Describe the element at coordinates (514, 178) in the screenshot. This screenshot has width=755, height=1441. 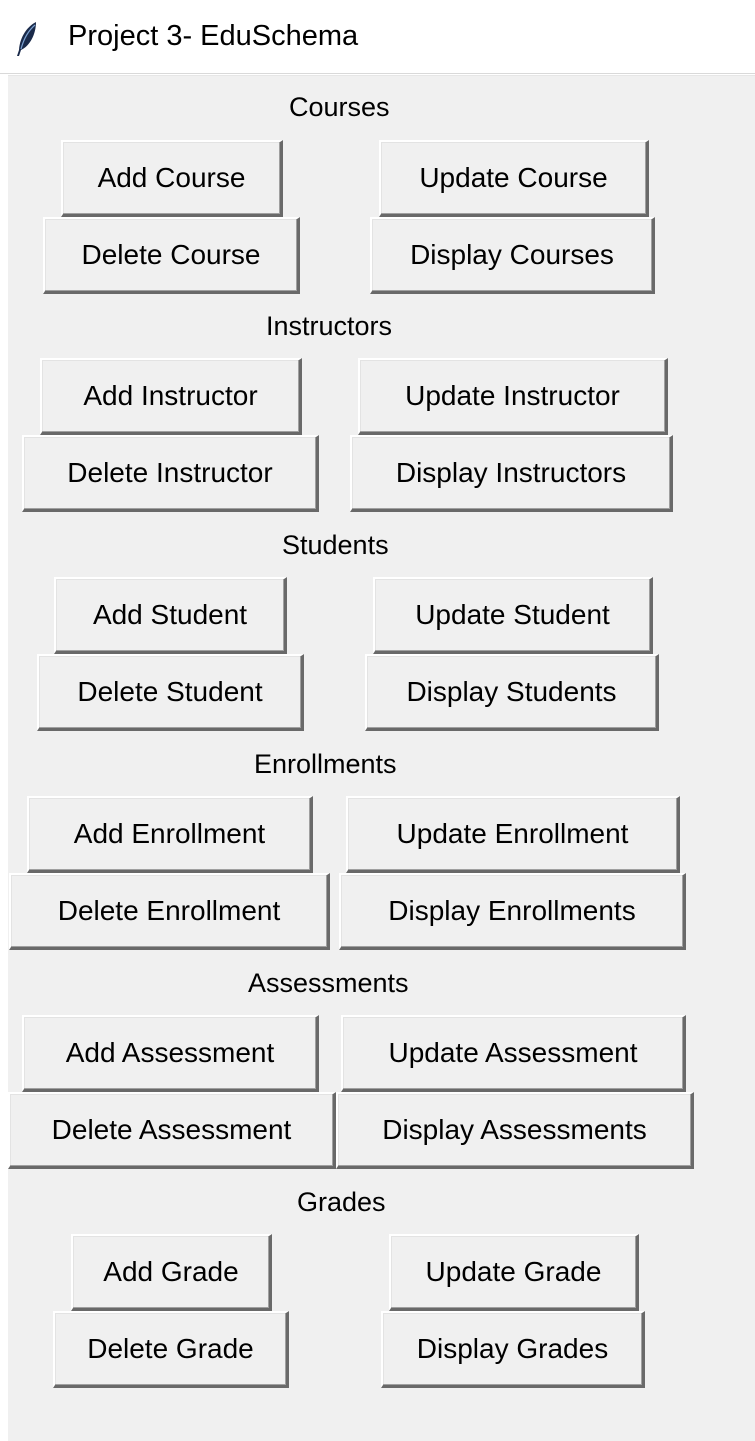
I see `update-course-button: Update Course` at that location.